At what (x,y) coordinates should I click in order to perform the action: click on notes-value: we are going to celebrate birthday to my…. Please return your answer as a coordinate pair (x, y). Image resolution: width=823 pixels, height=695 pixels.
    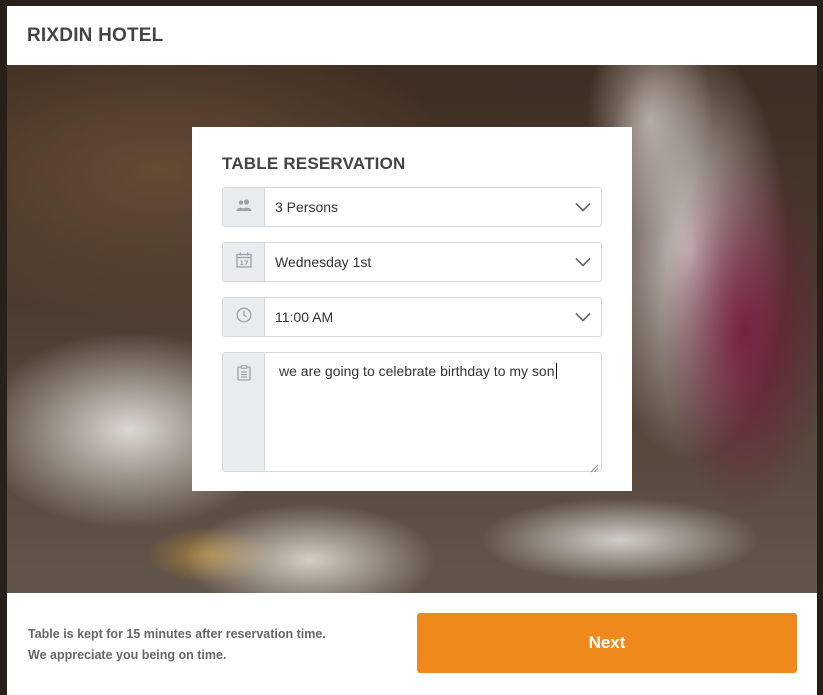
    Looking at the image, I should click on (417, 371).